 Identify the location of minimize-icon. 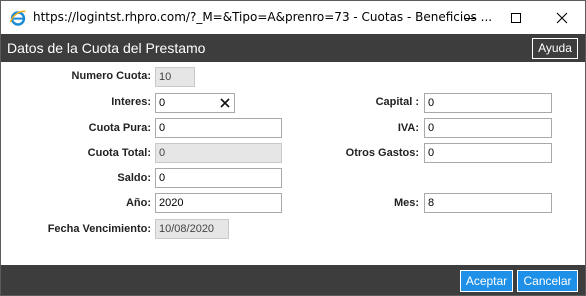
(470, 18).